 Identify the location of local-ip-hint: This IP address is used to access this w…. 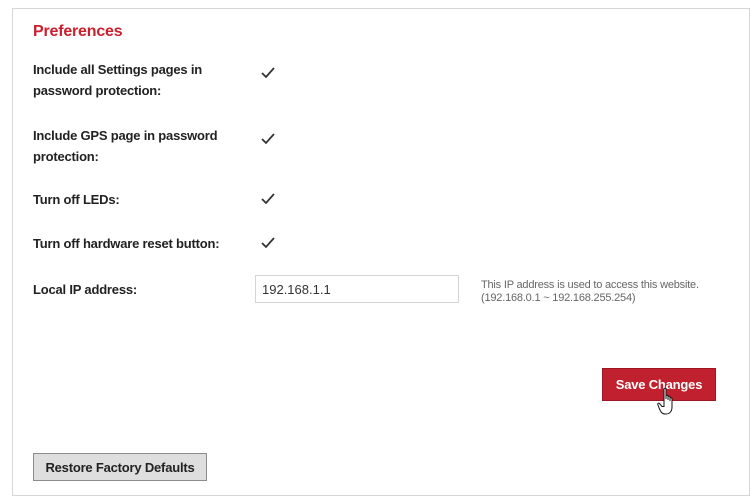
(590, 291).